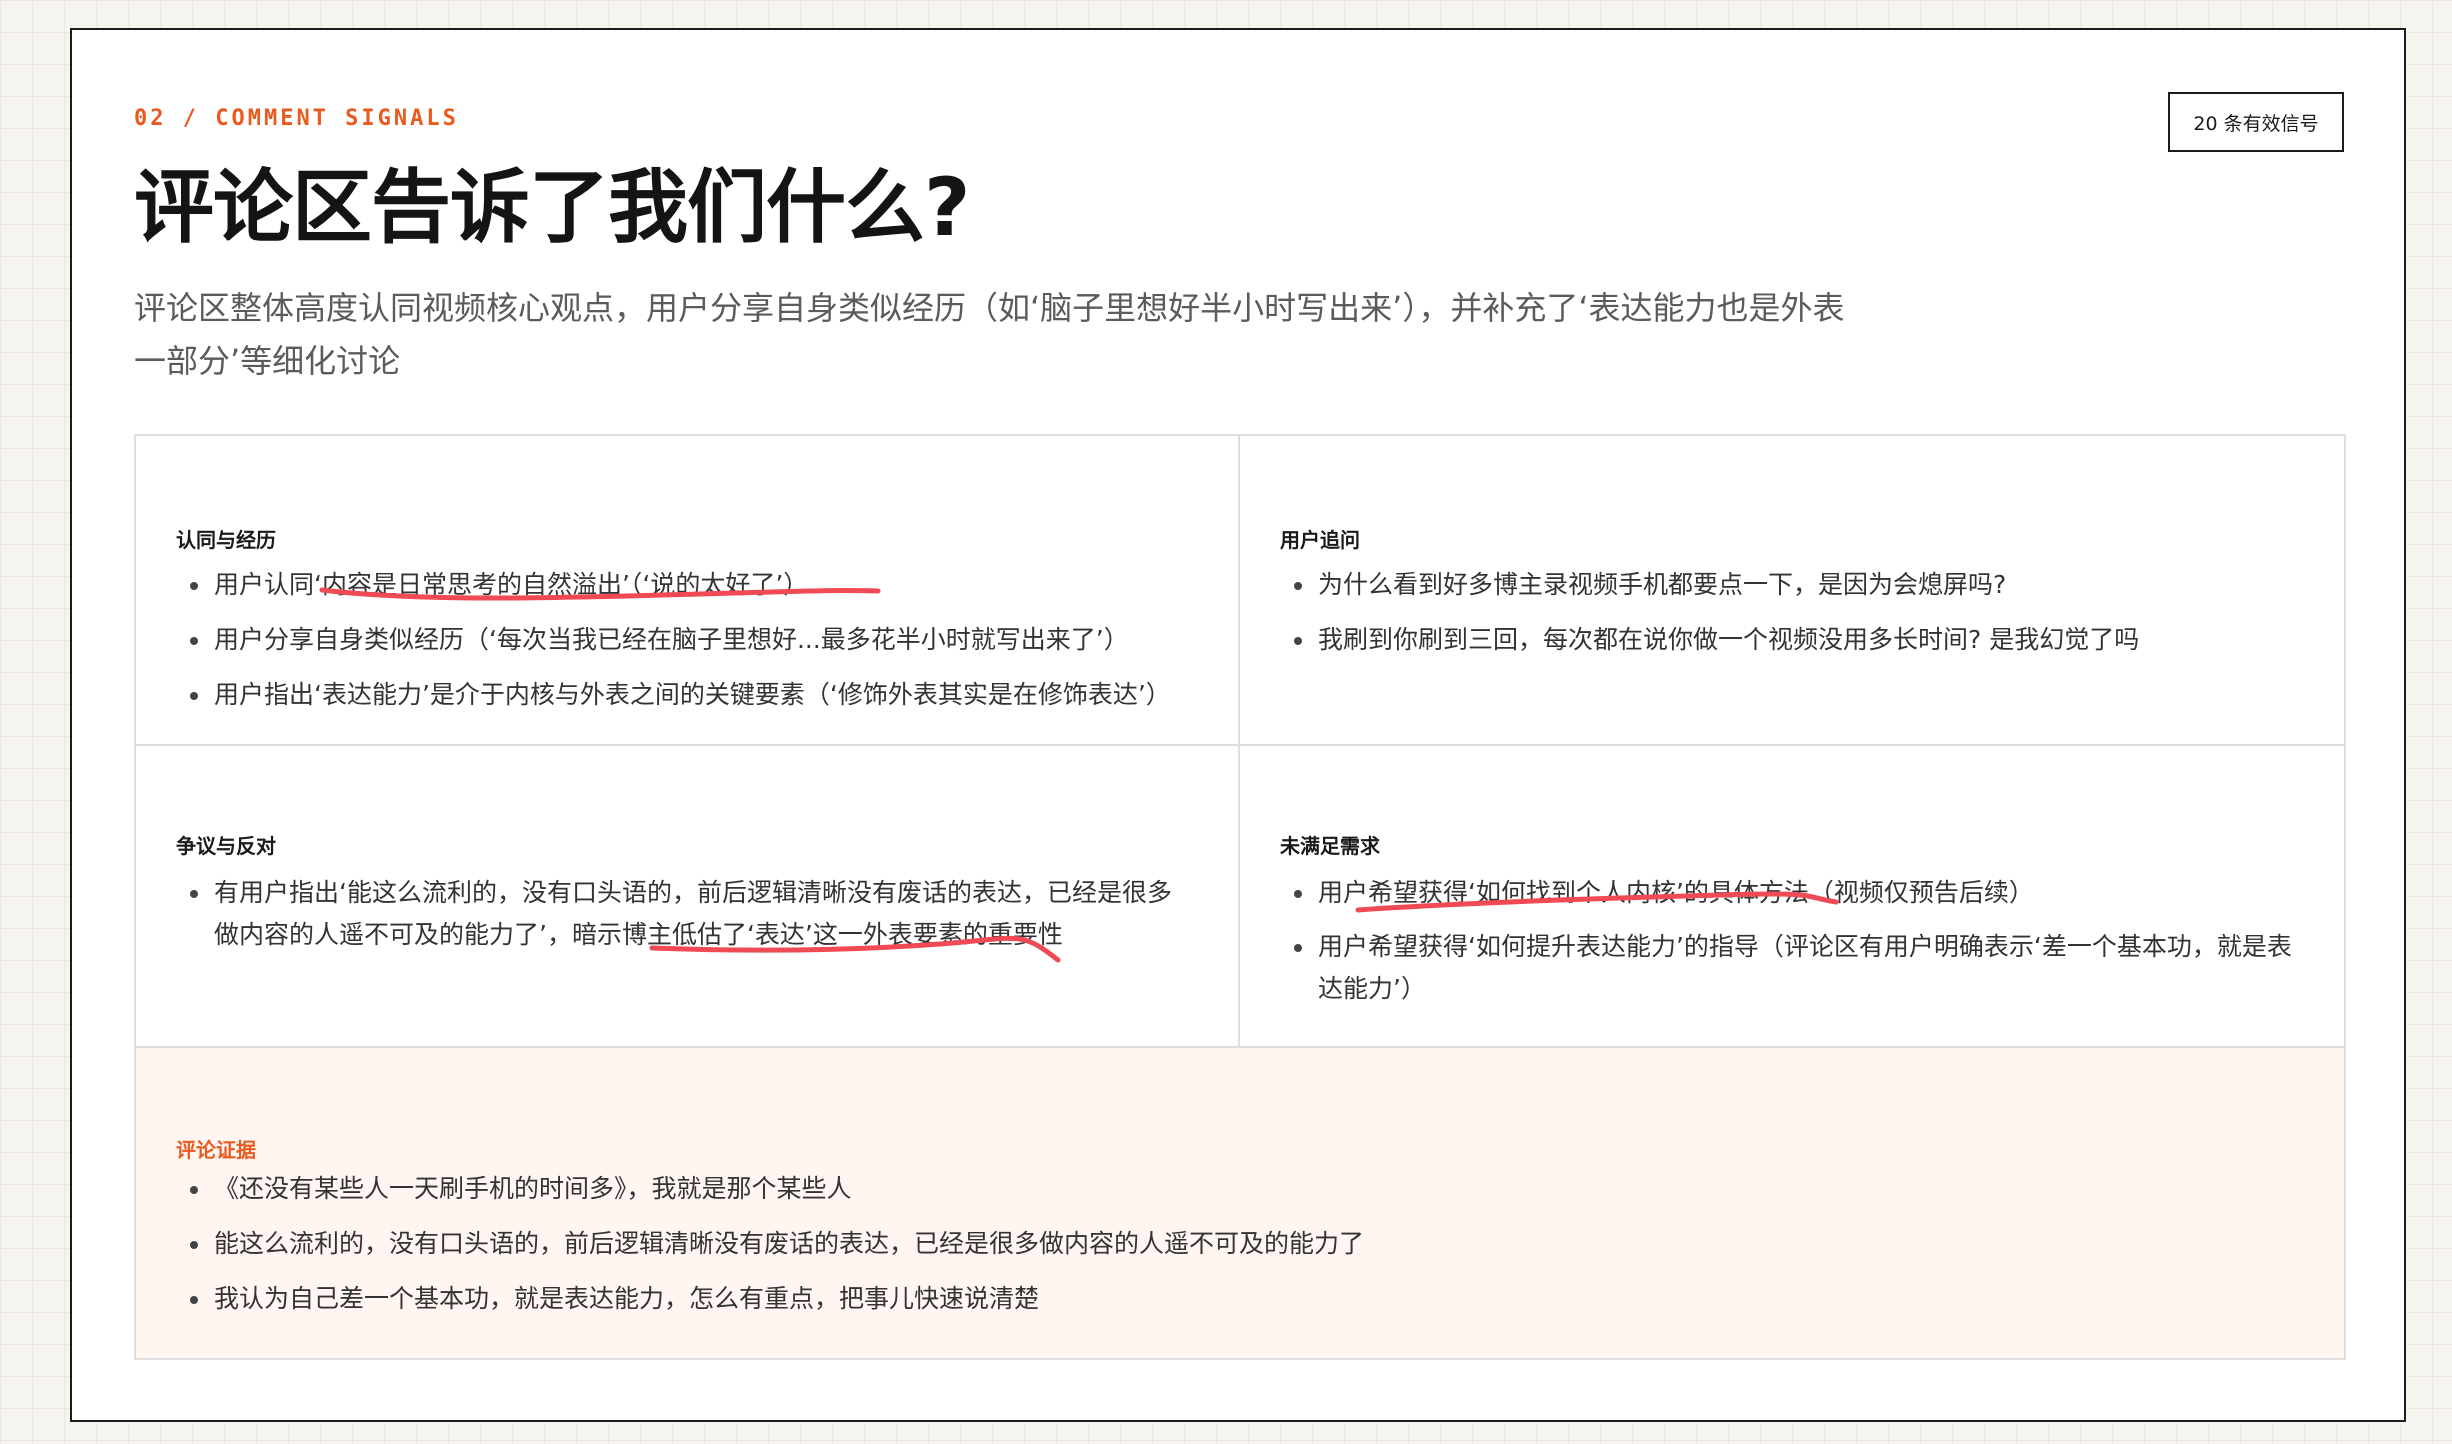 The image size is (2452, 1444). Describe the element at coordinates (1320, 540) in the screenshot. I see `card-title: 用户追问` at that location.